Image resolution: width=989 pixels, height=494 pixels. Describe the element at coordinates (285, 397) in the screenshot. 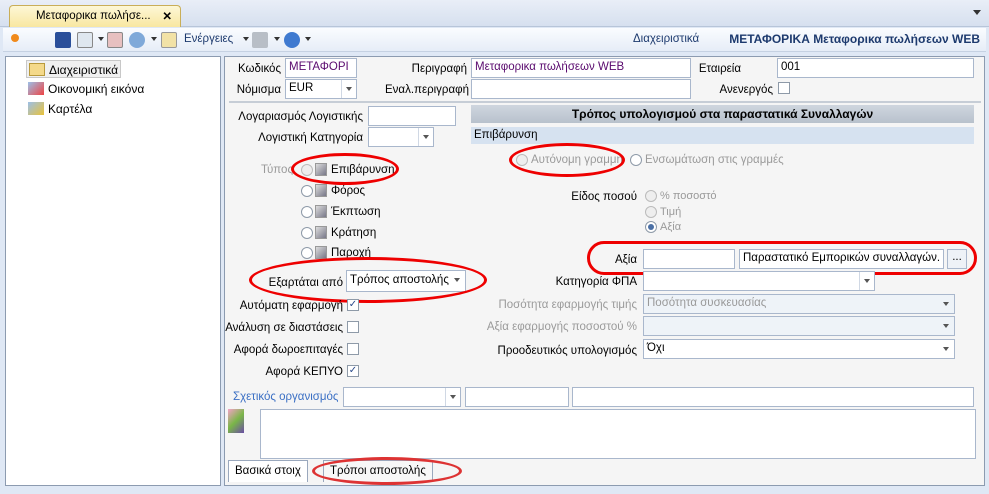

I see `related-organization-link: Σχετικός οργανισμός` at that location.